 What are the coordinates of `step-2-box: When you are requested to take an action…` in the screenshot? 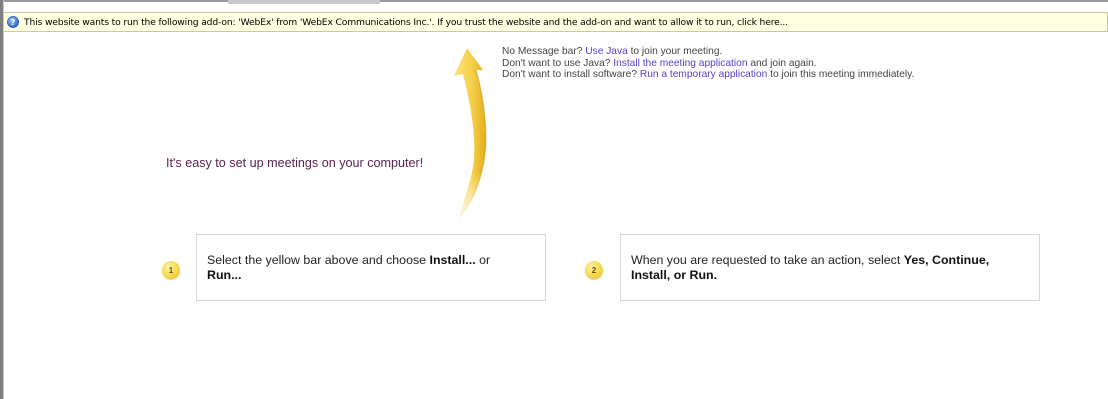 It's located at (830, 267).